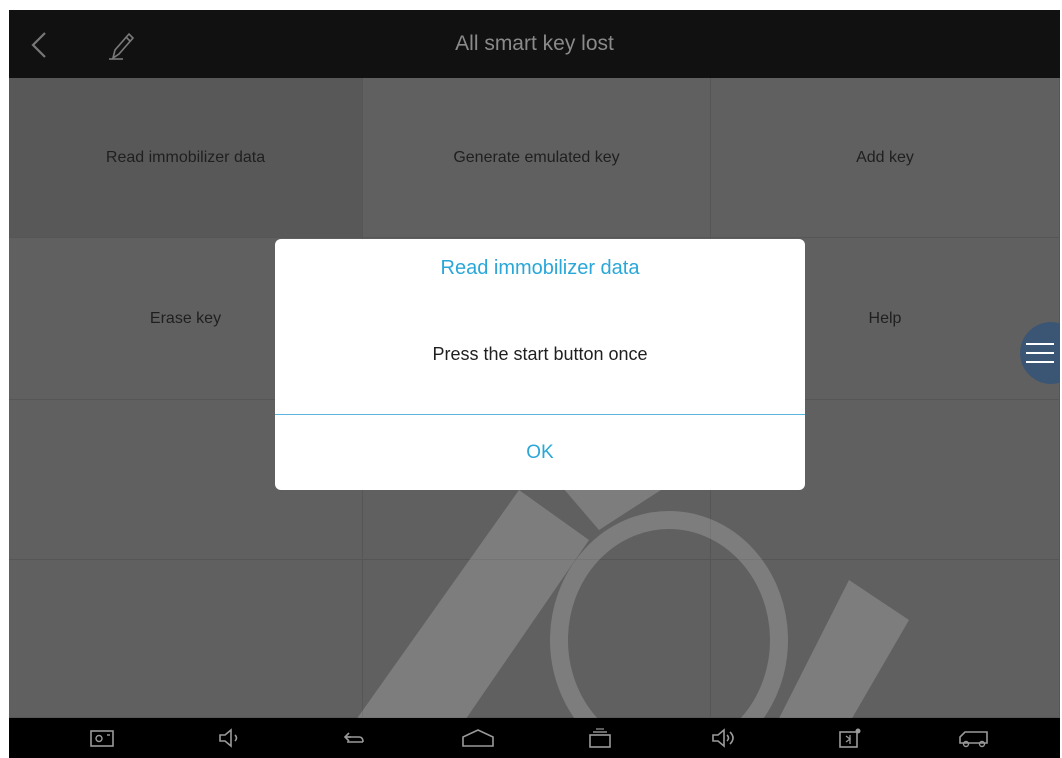 The width and height of the screenshot is (1062, 758). I want to click on page-title: All smart key lost, so click(534, 43).